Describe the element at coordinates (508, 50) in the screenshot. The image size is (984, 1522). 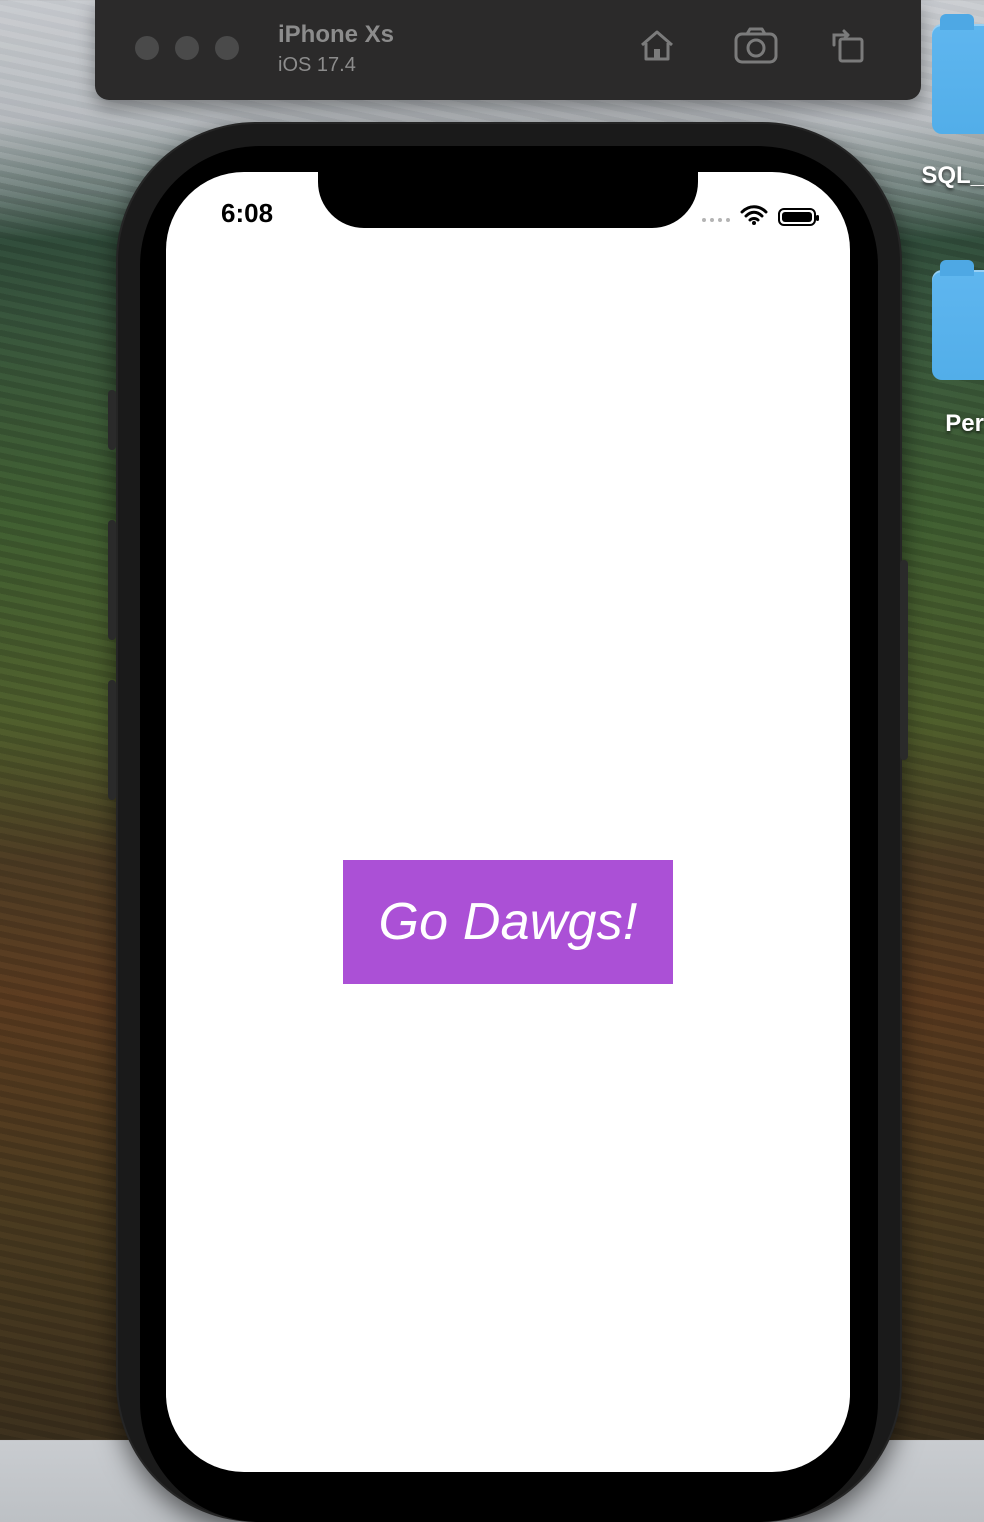
I see `simulator-toolbar: iPhone Xs iOS 17.4` at that location.